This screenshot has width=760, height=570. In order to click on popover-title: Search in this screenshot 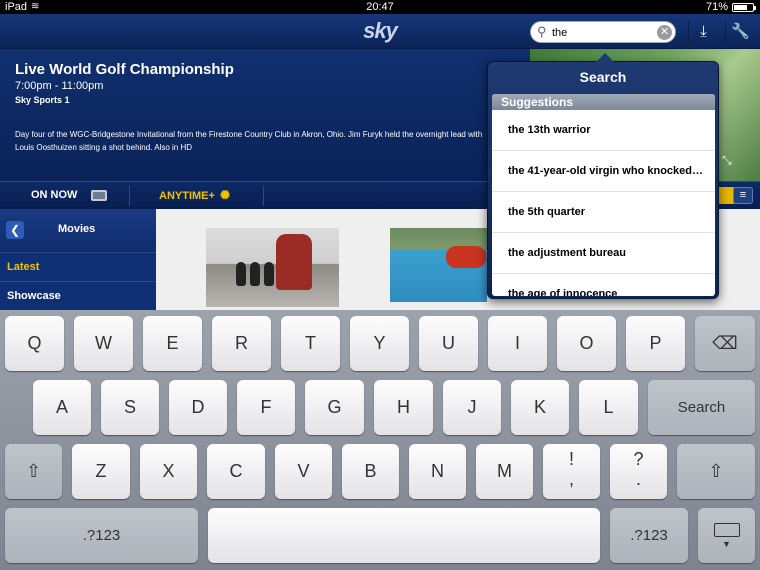, I will do `click(603, 77)`.